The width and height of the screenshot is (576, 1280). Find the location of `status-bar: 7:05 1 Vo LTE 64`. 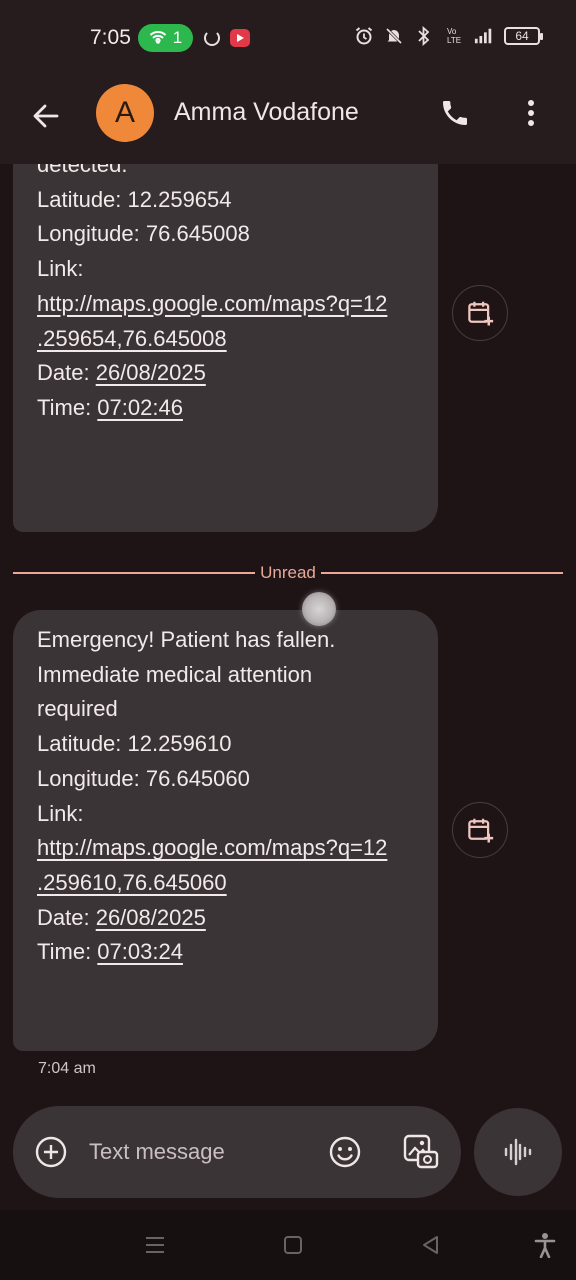

status-bar: 7:05 1 Vo LTE 64 is located at coordinates (288, 38).